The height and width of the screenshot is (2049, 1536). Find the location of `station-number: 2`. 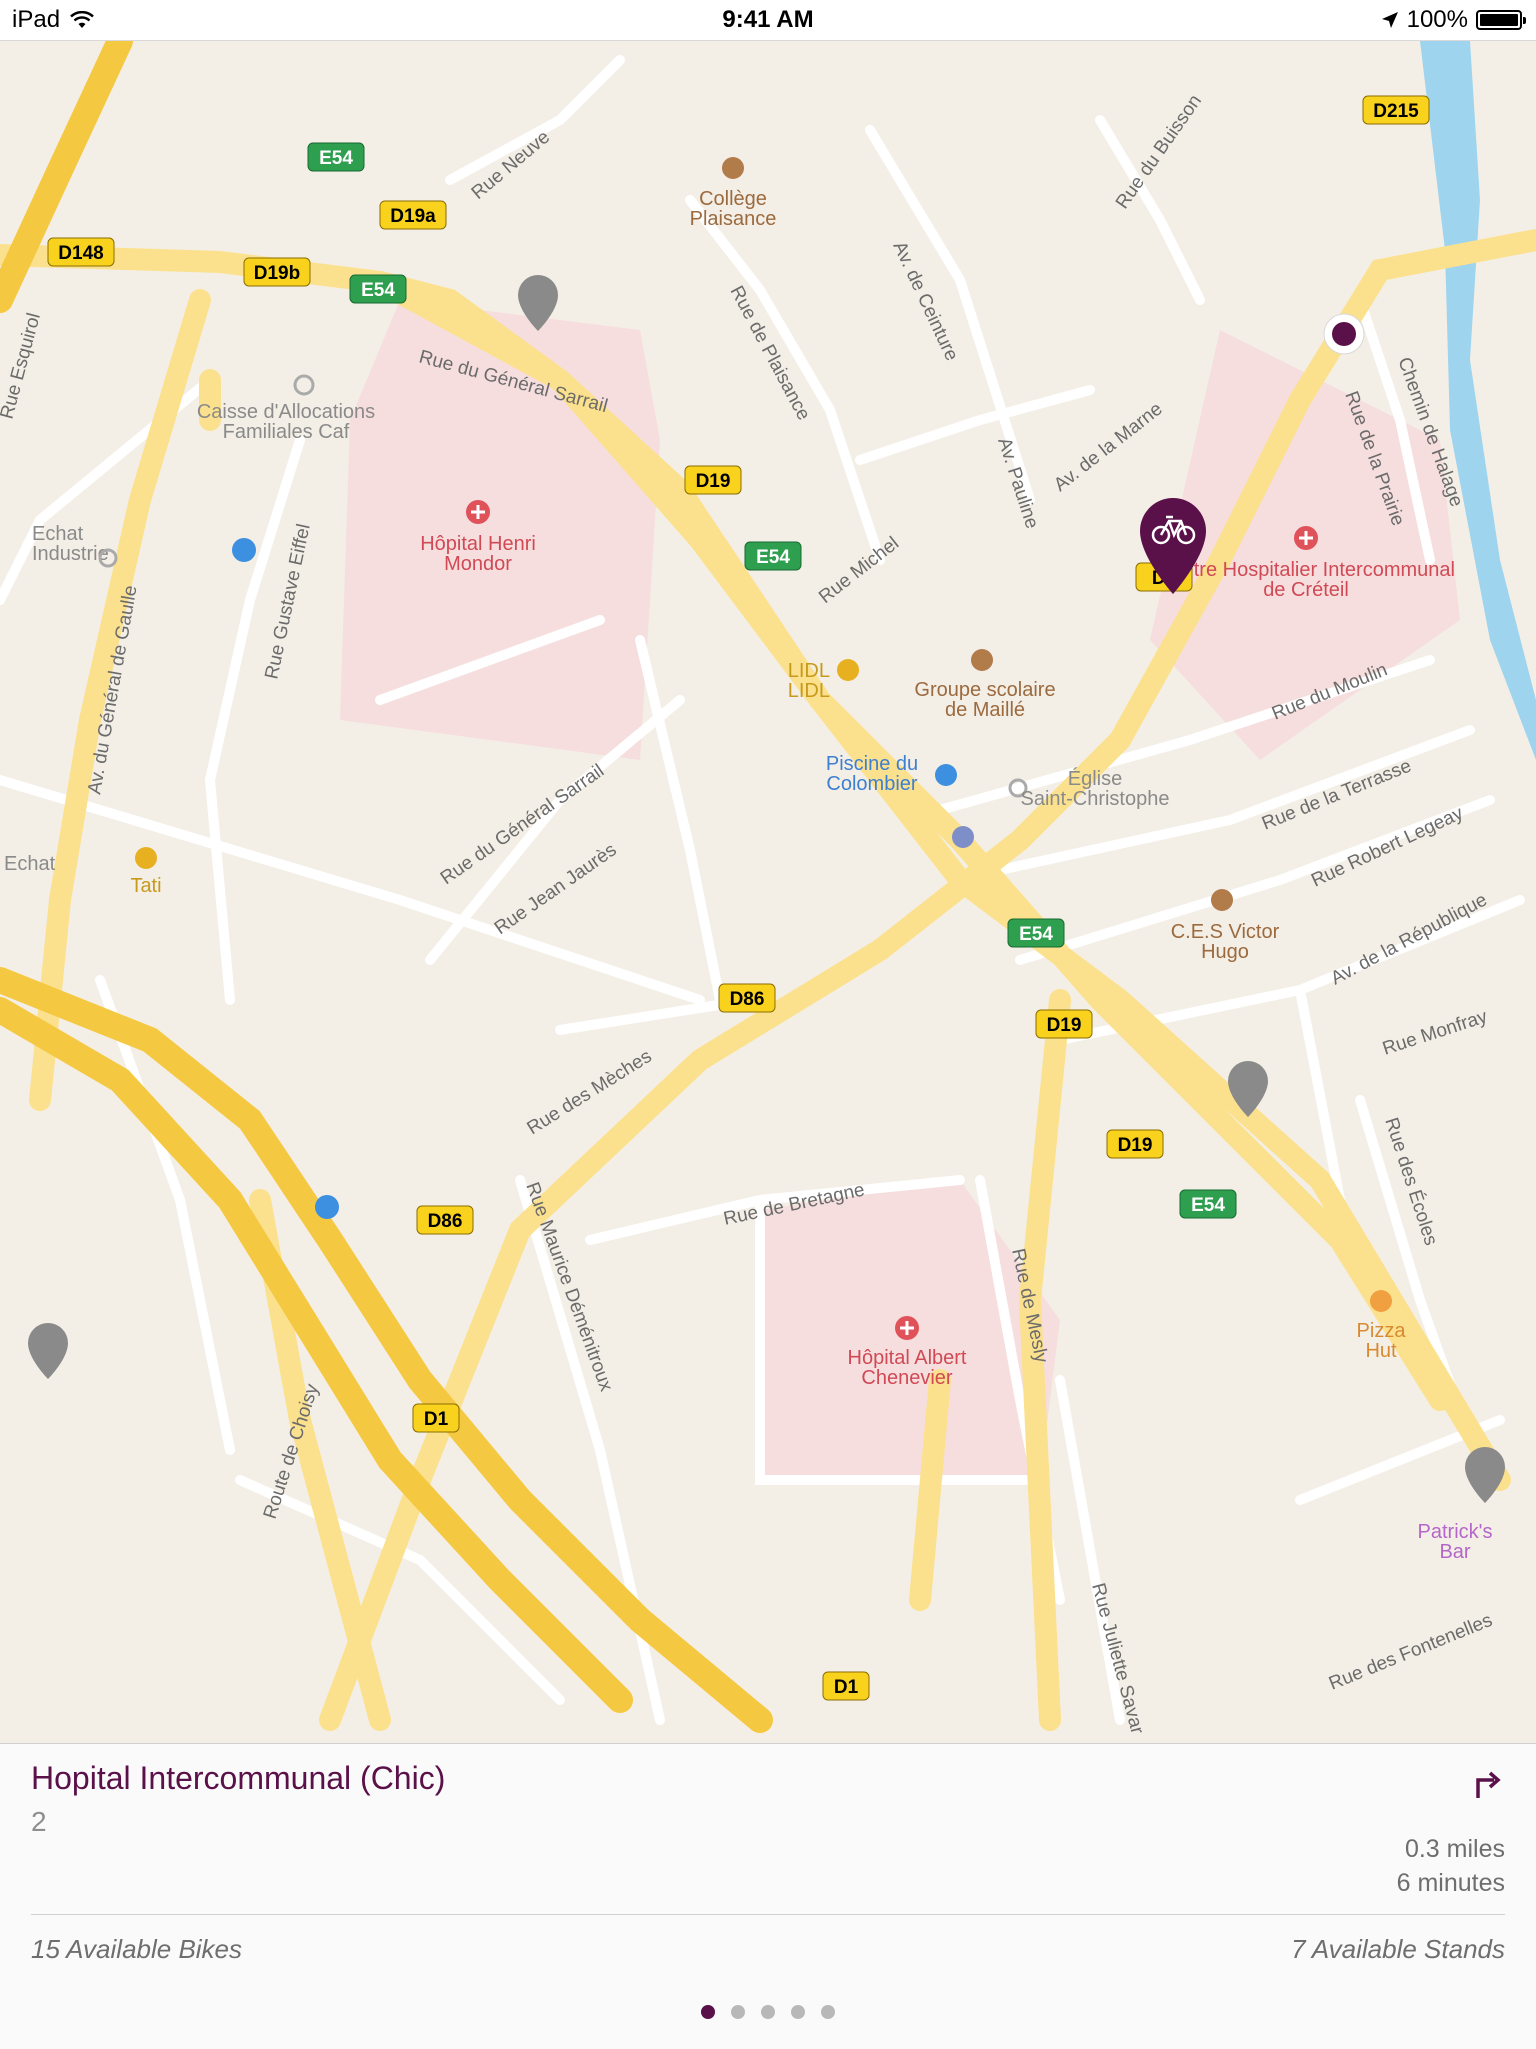

station-number: 2 is located at coordinates (39, 1821).